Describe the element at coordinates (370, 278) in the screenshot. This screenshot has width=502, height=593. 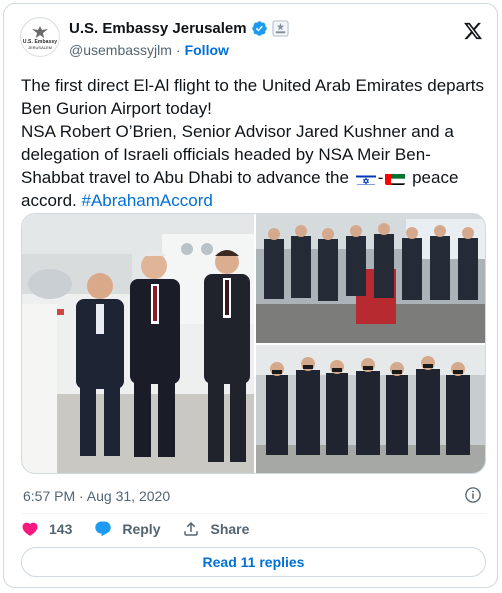
I see `photo-delegation-tarmac` at that location.